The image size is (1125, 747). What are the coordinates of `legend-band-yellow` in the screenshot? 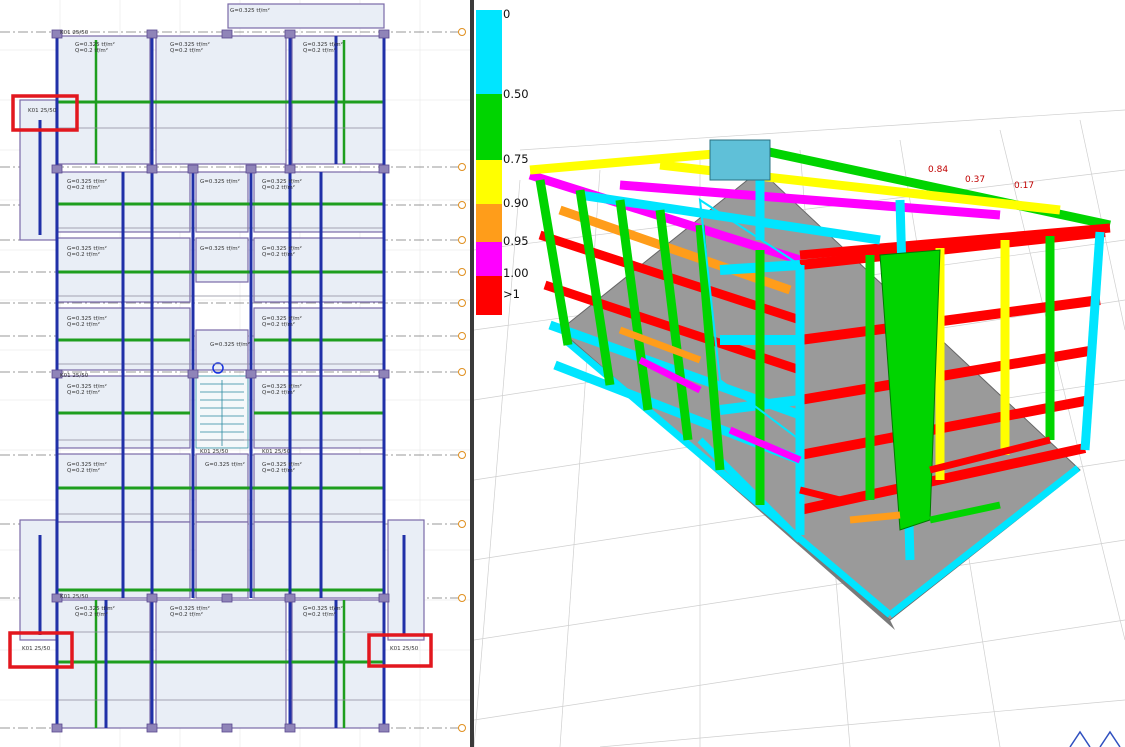 It's located at (489, 182).